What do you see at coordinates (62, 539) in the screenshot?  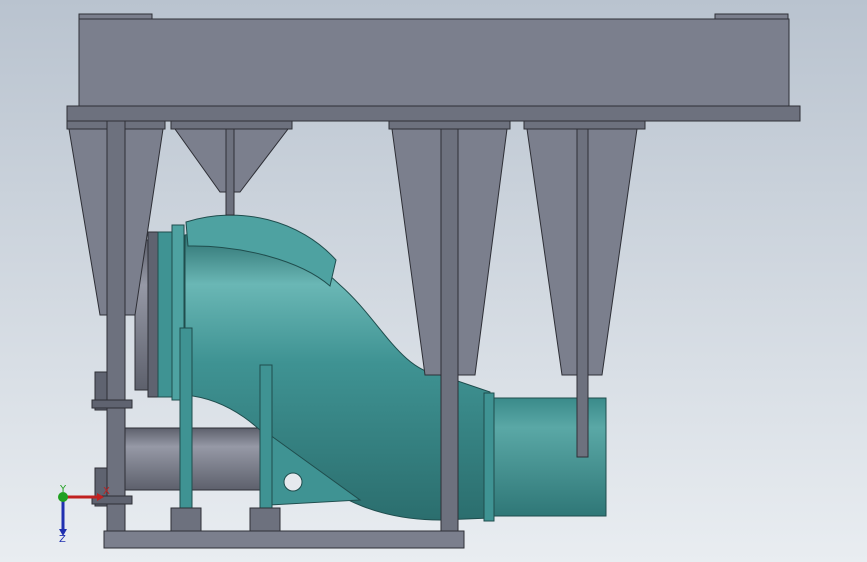 I see `z-axis-label: Z` at bounding box center [62, 539].